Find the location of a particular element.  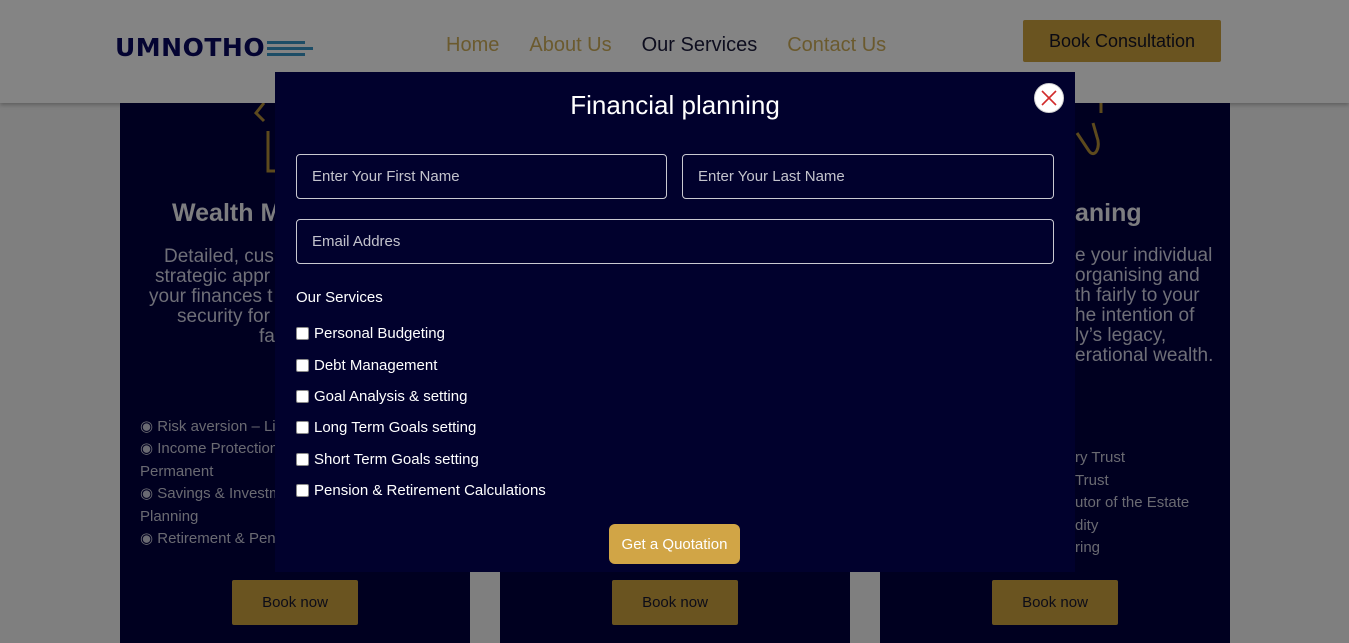

card-desc-line: organising and is located at coordinates (1137, 275).